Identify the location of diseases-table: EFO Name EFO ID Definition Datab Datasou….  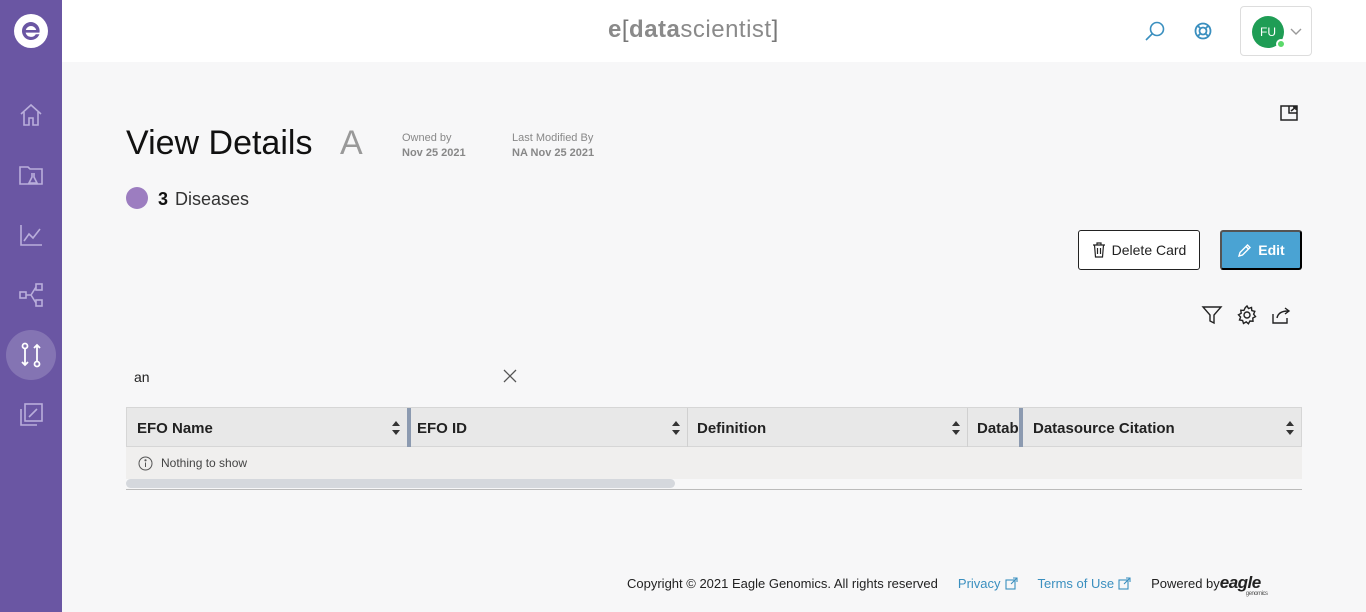
(714, 448).